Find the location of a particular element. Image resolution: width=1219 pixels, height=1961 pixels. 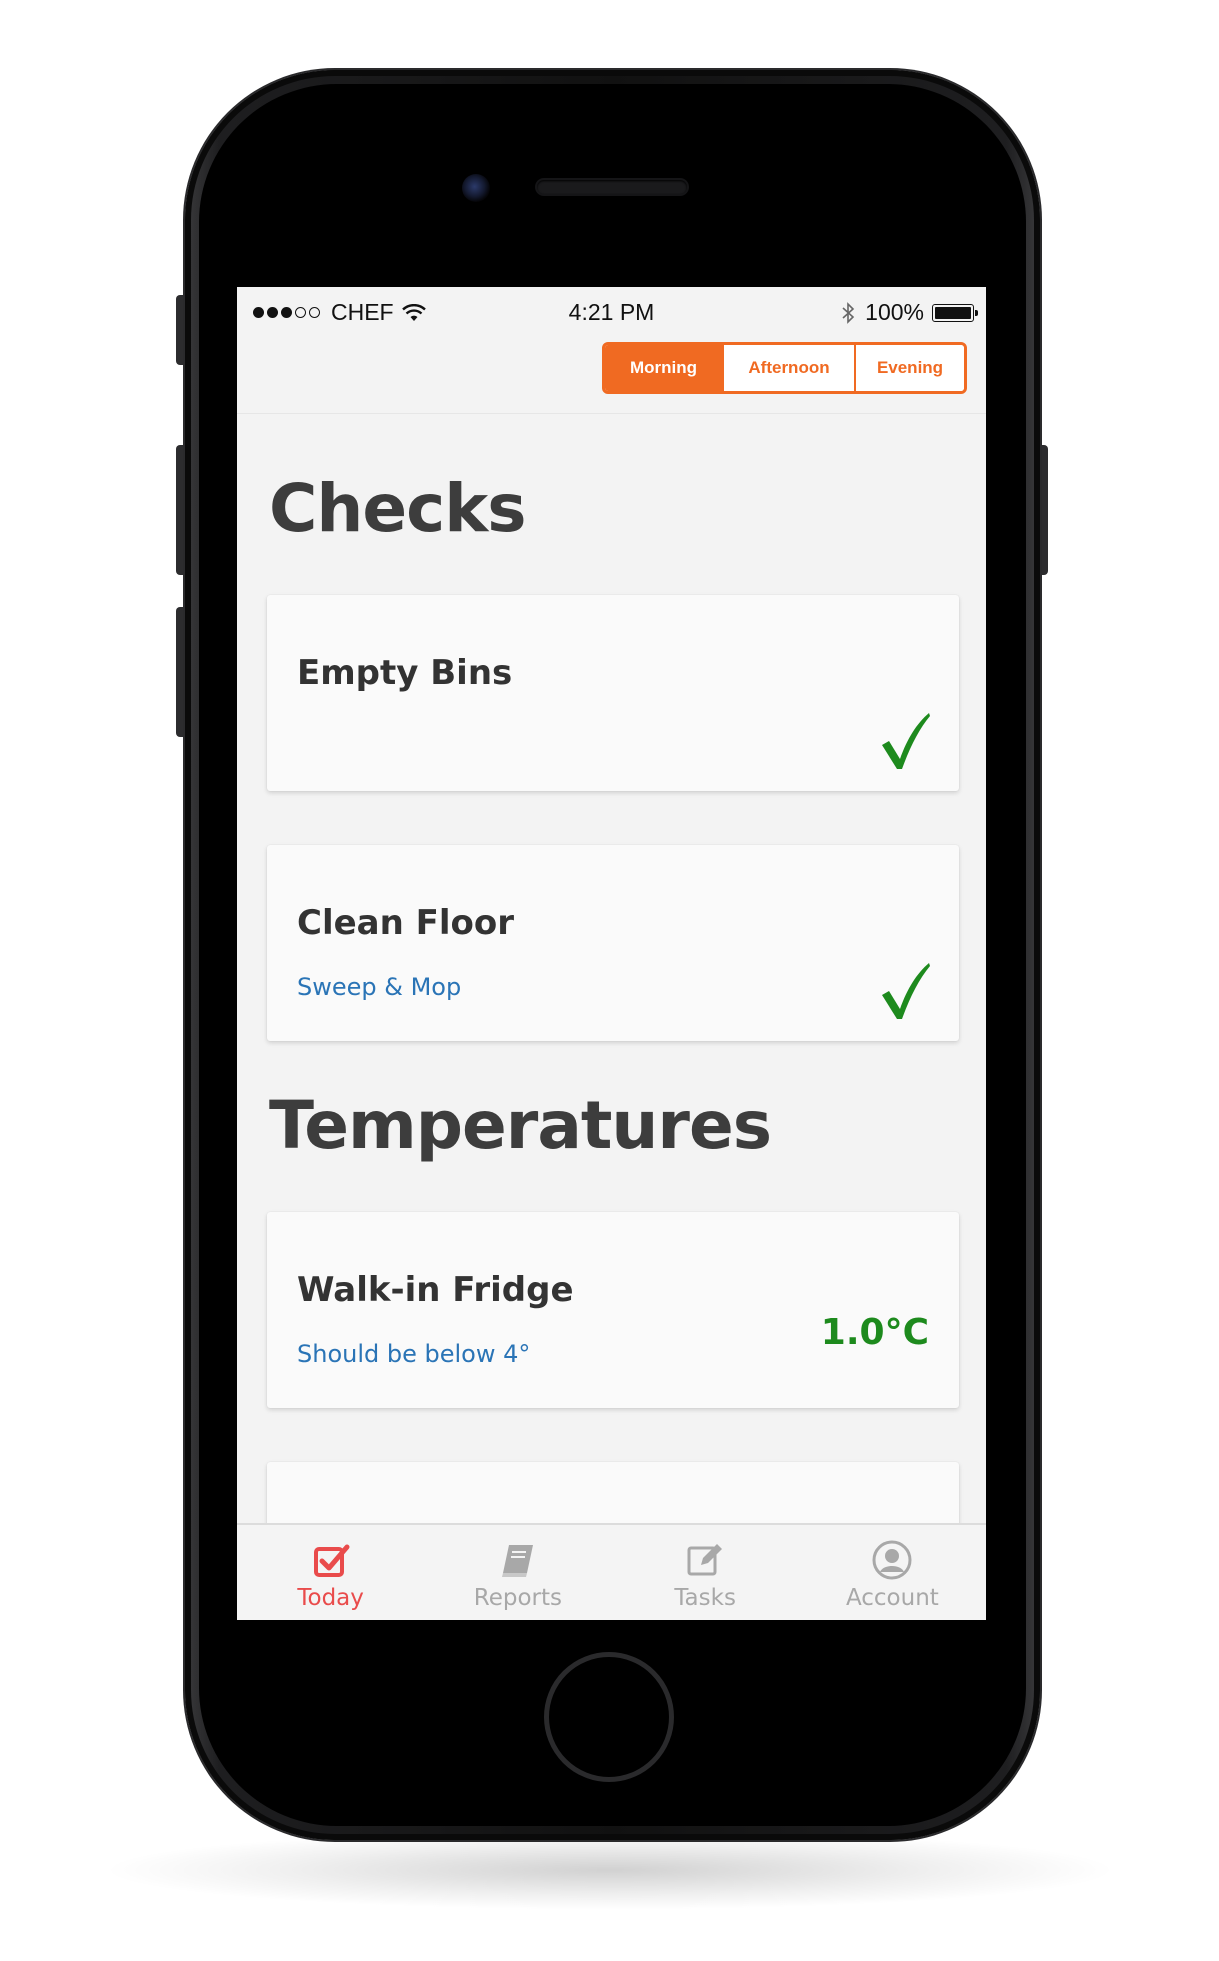

check-card: Empty Bins is located at coordinates (613, 693).